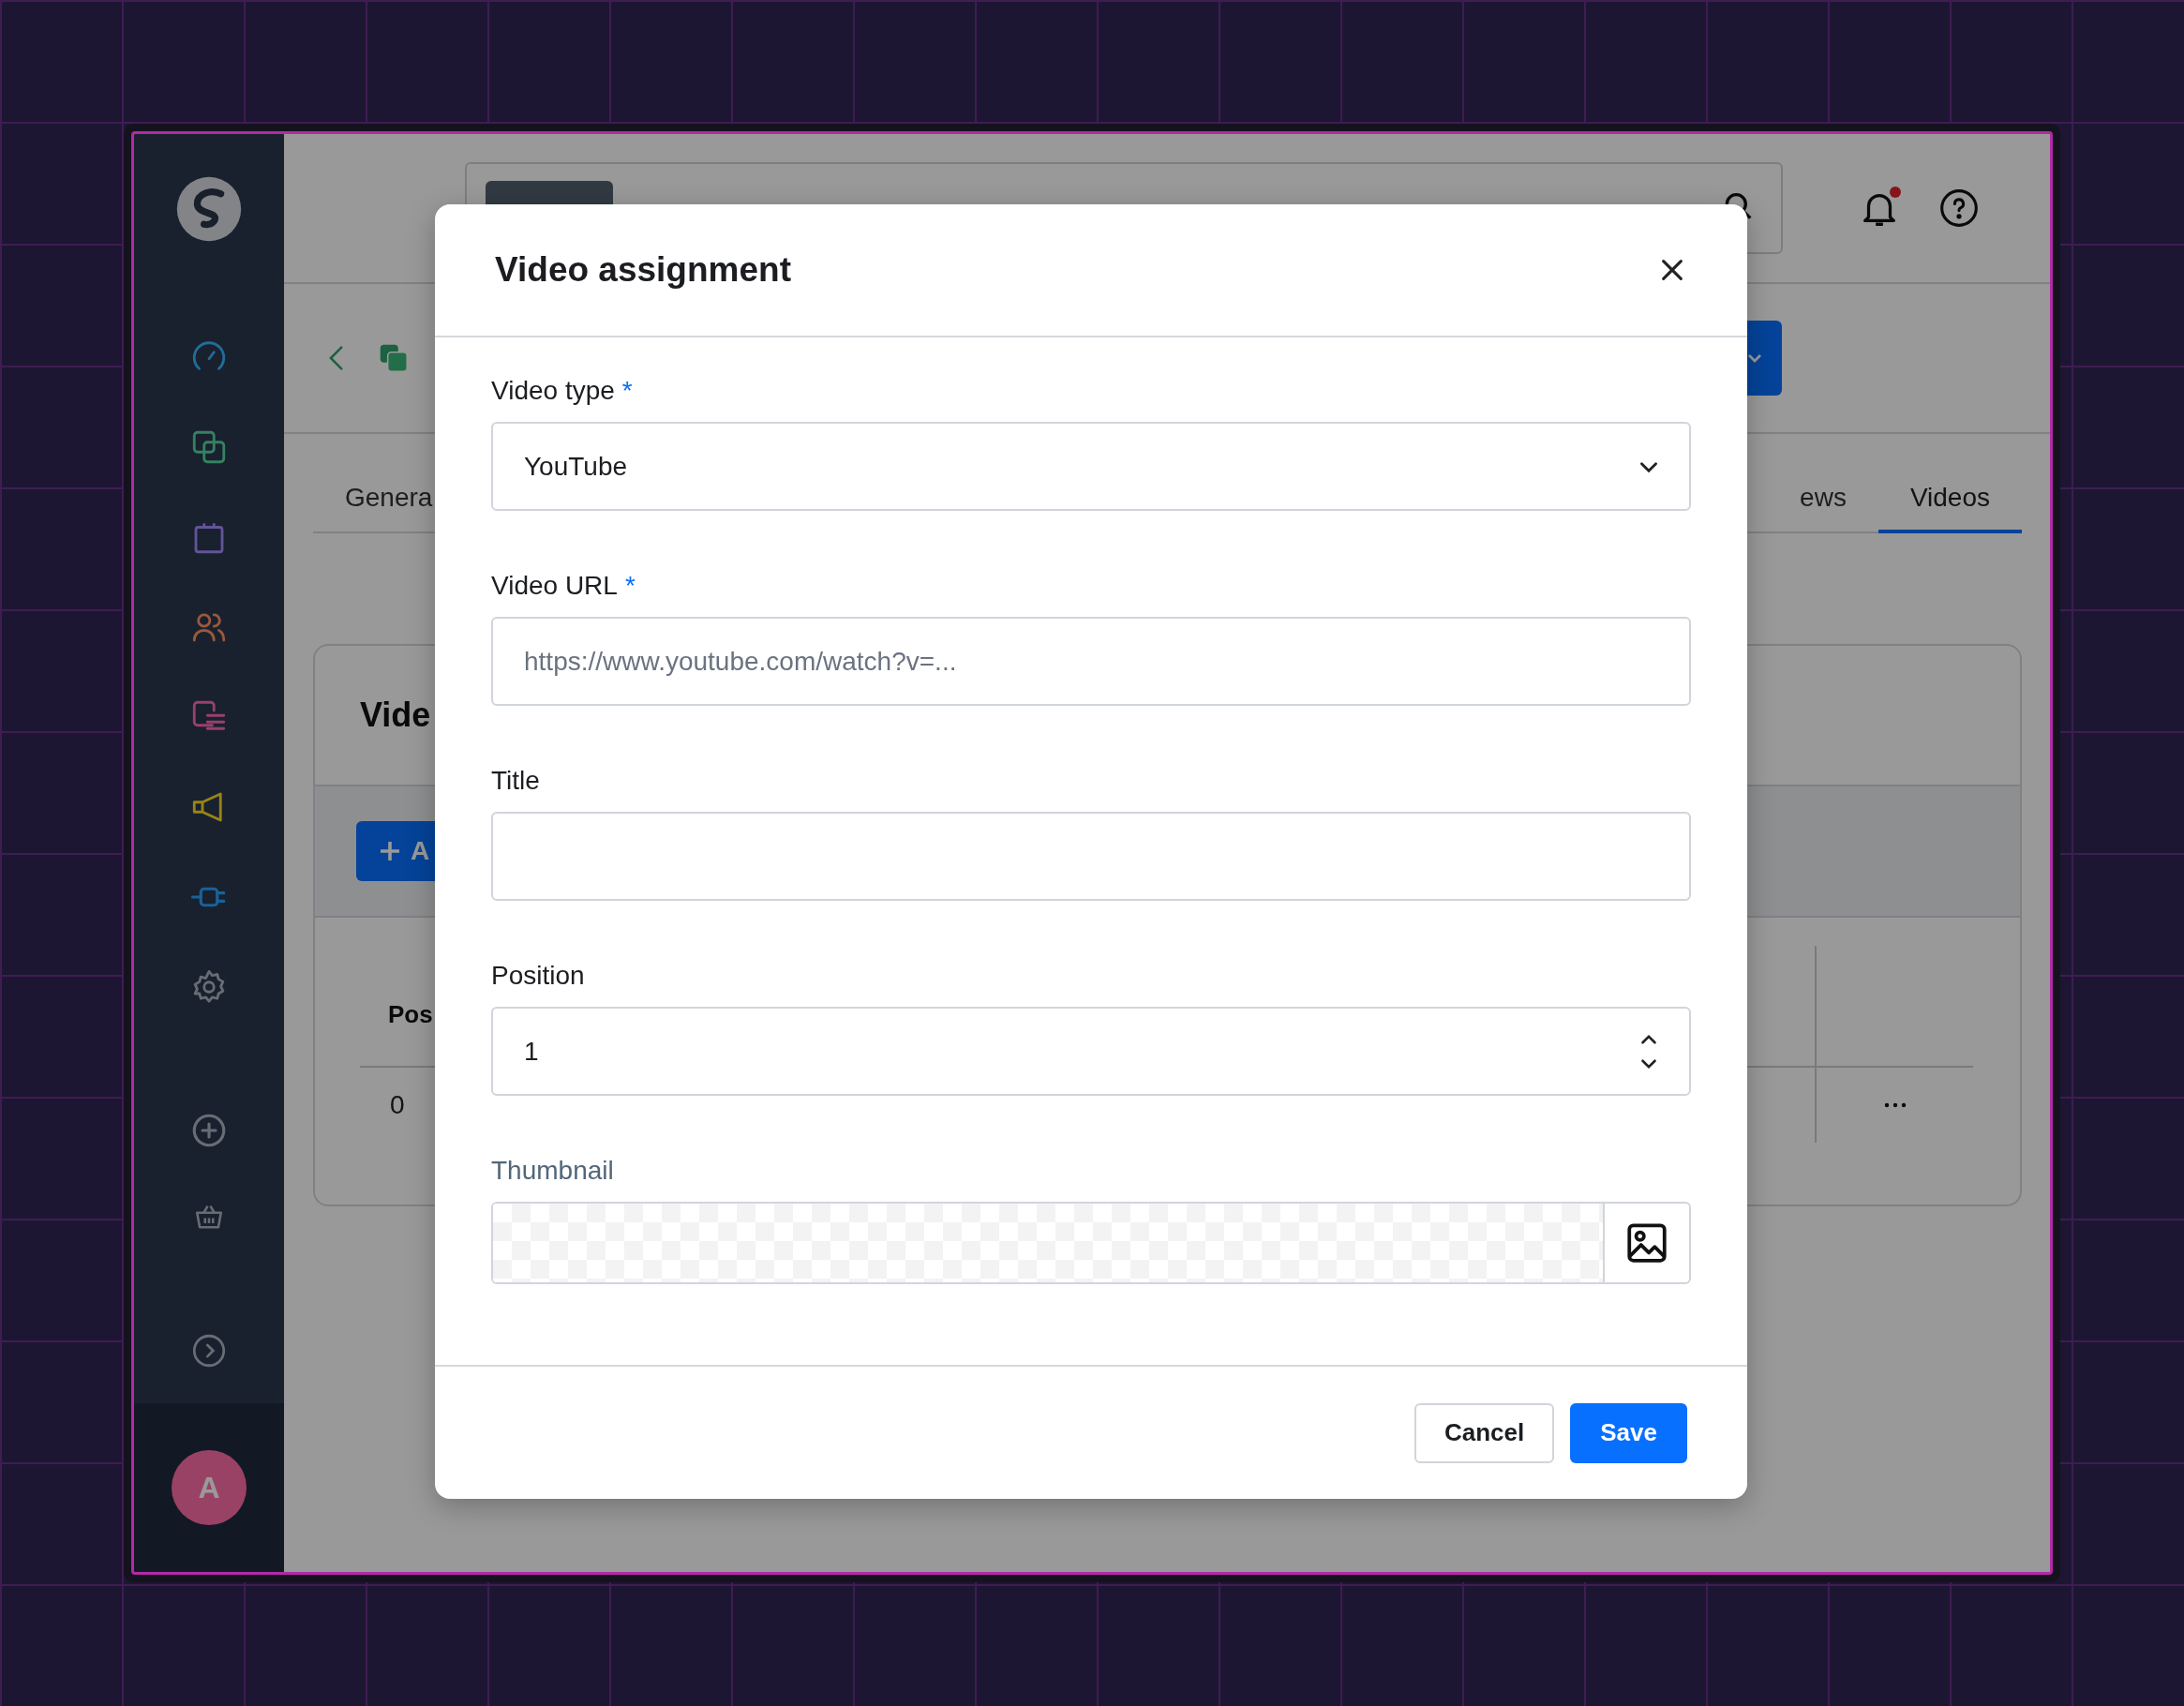  Describe the element at coordinates (553, 1171) in the screenshot. I see `field-label: Thumbnail` at that location.